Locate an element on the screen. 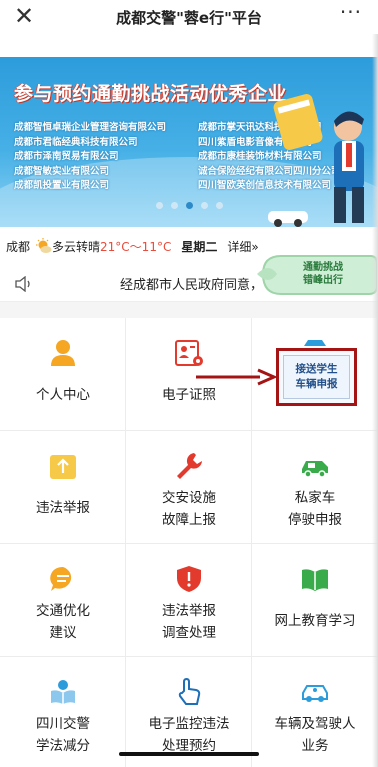 This screenshot has width=378, height=767. grid-item-personal-center: 个人中心 is located at coordinates (63, 374).